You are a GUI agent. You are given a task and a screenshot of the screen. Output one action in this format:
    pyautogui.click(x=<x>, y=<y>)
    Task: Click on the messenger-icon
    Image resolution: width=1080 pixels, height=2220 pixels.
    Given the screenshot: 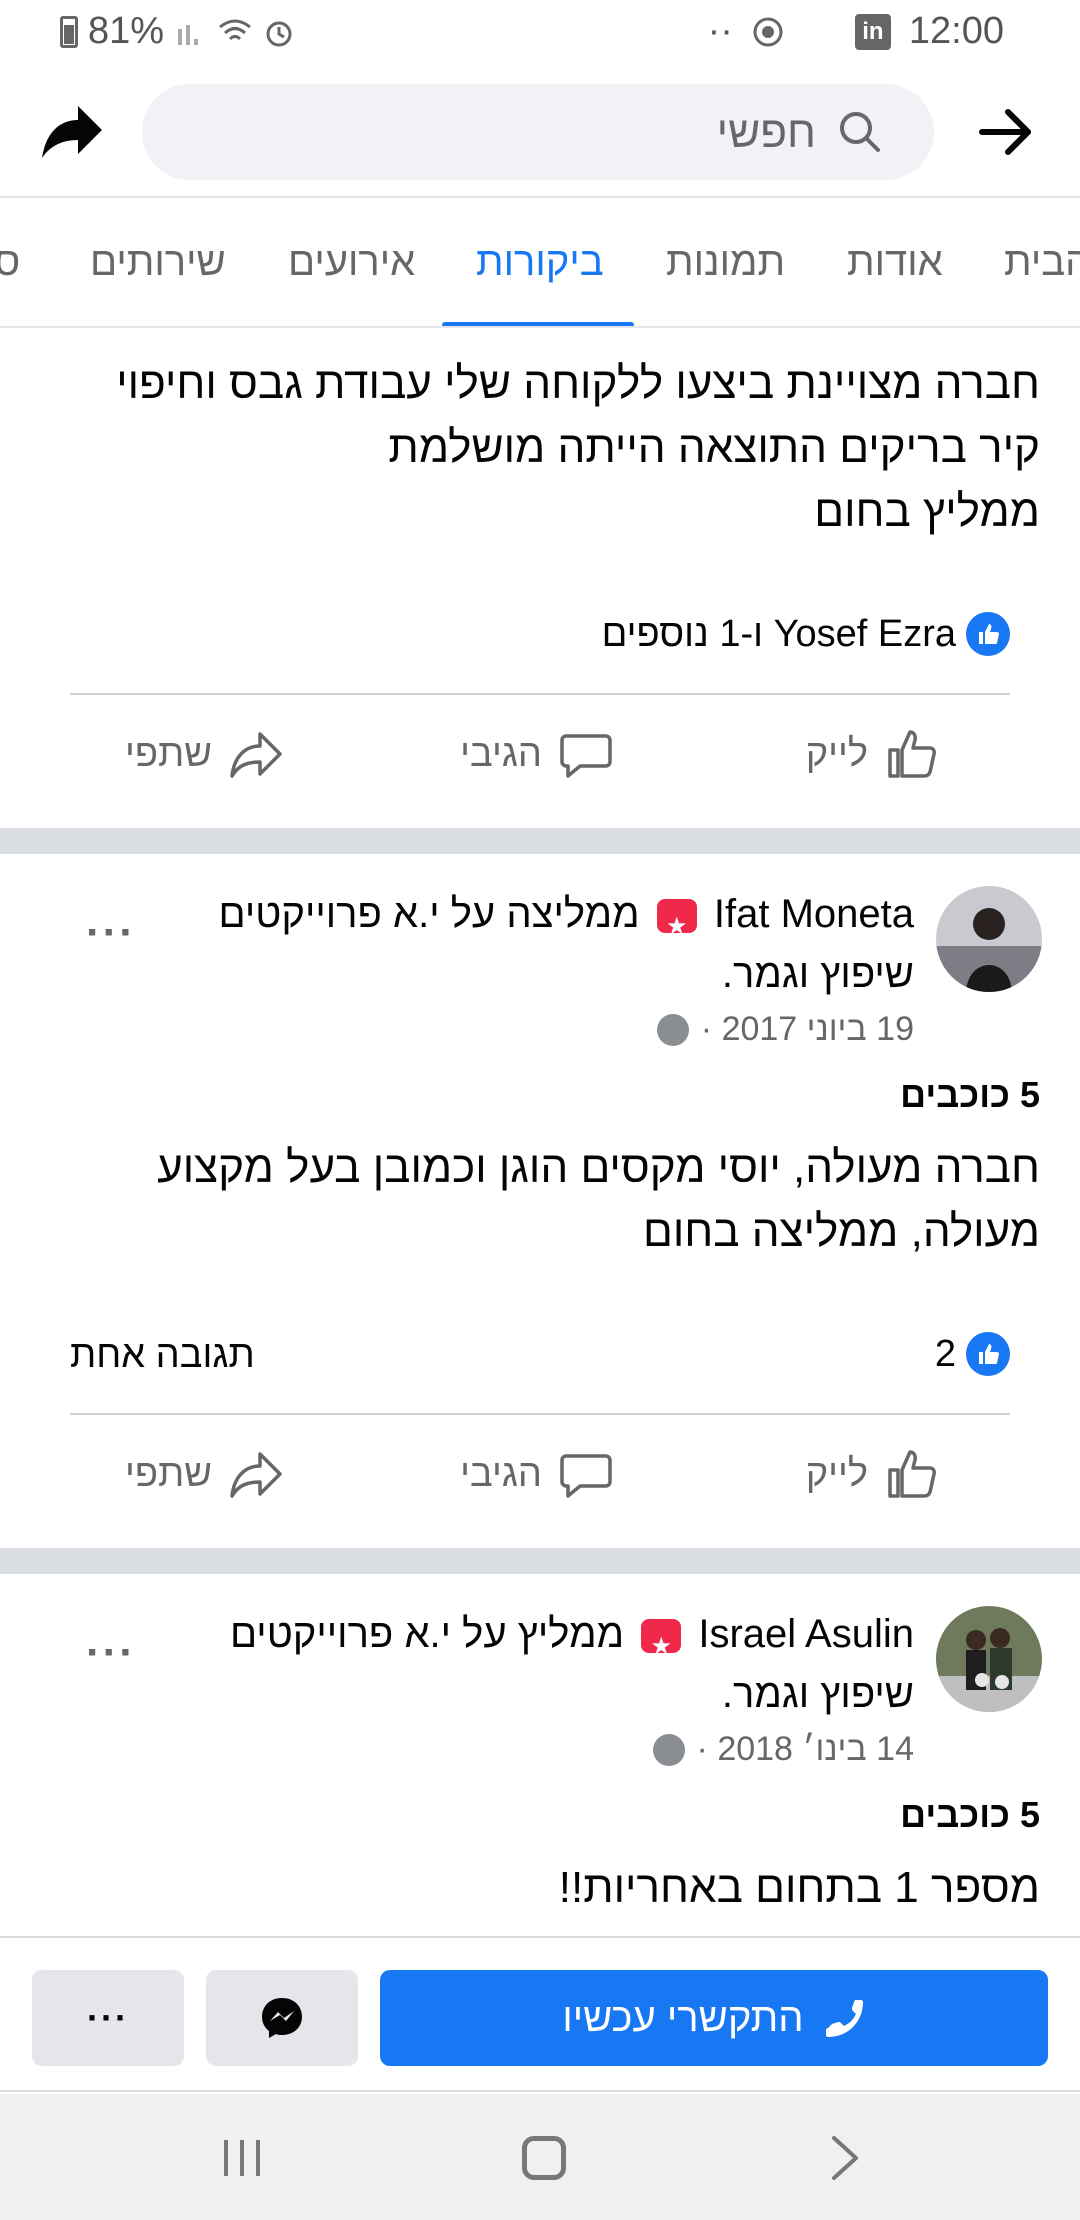 What is the action you would take?
    pyautogui.click(x=282, y=2018)
    